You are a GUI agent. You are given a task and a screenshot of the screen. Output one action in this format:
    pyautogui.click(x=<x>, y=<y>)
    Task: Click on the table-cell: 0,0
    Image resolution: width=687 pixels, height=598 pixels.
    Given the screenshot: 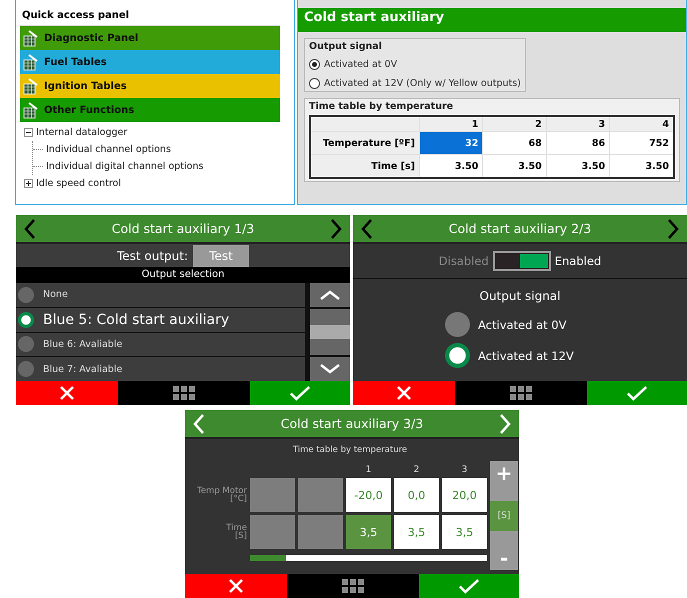 What is the action you would take?
    pyautogui.click(x=416, y=495)
    